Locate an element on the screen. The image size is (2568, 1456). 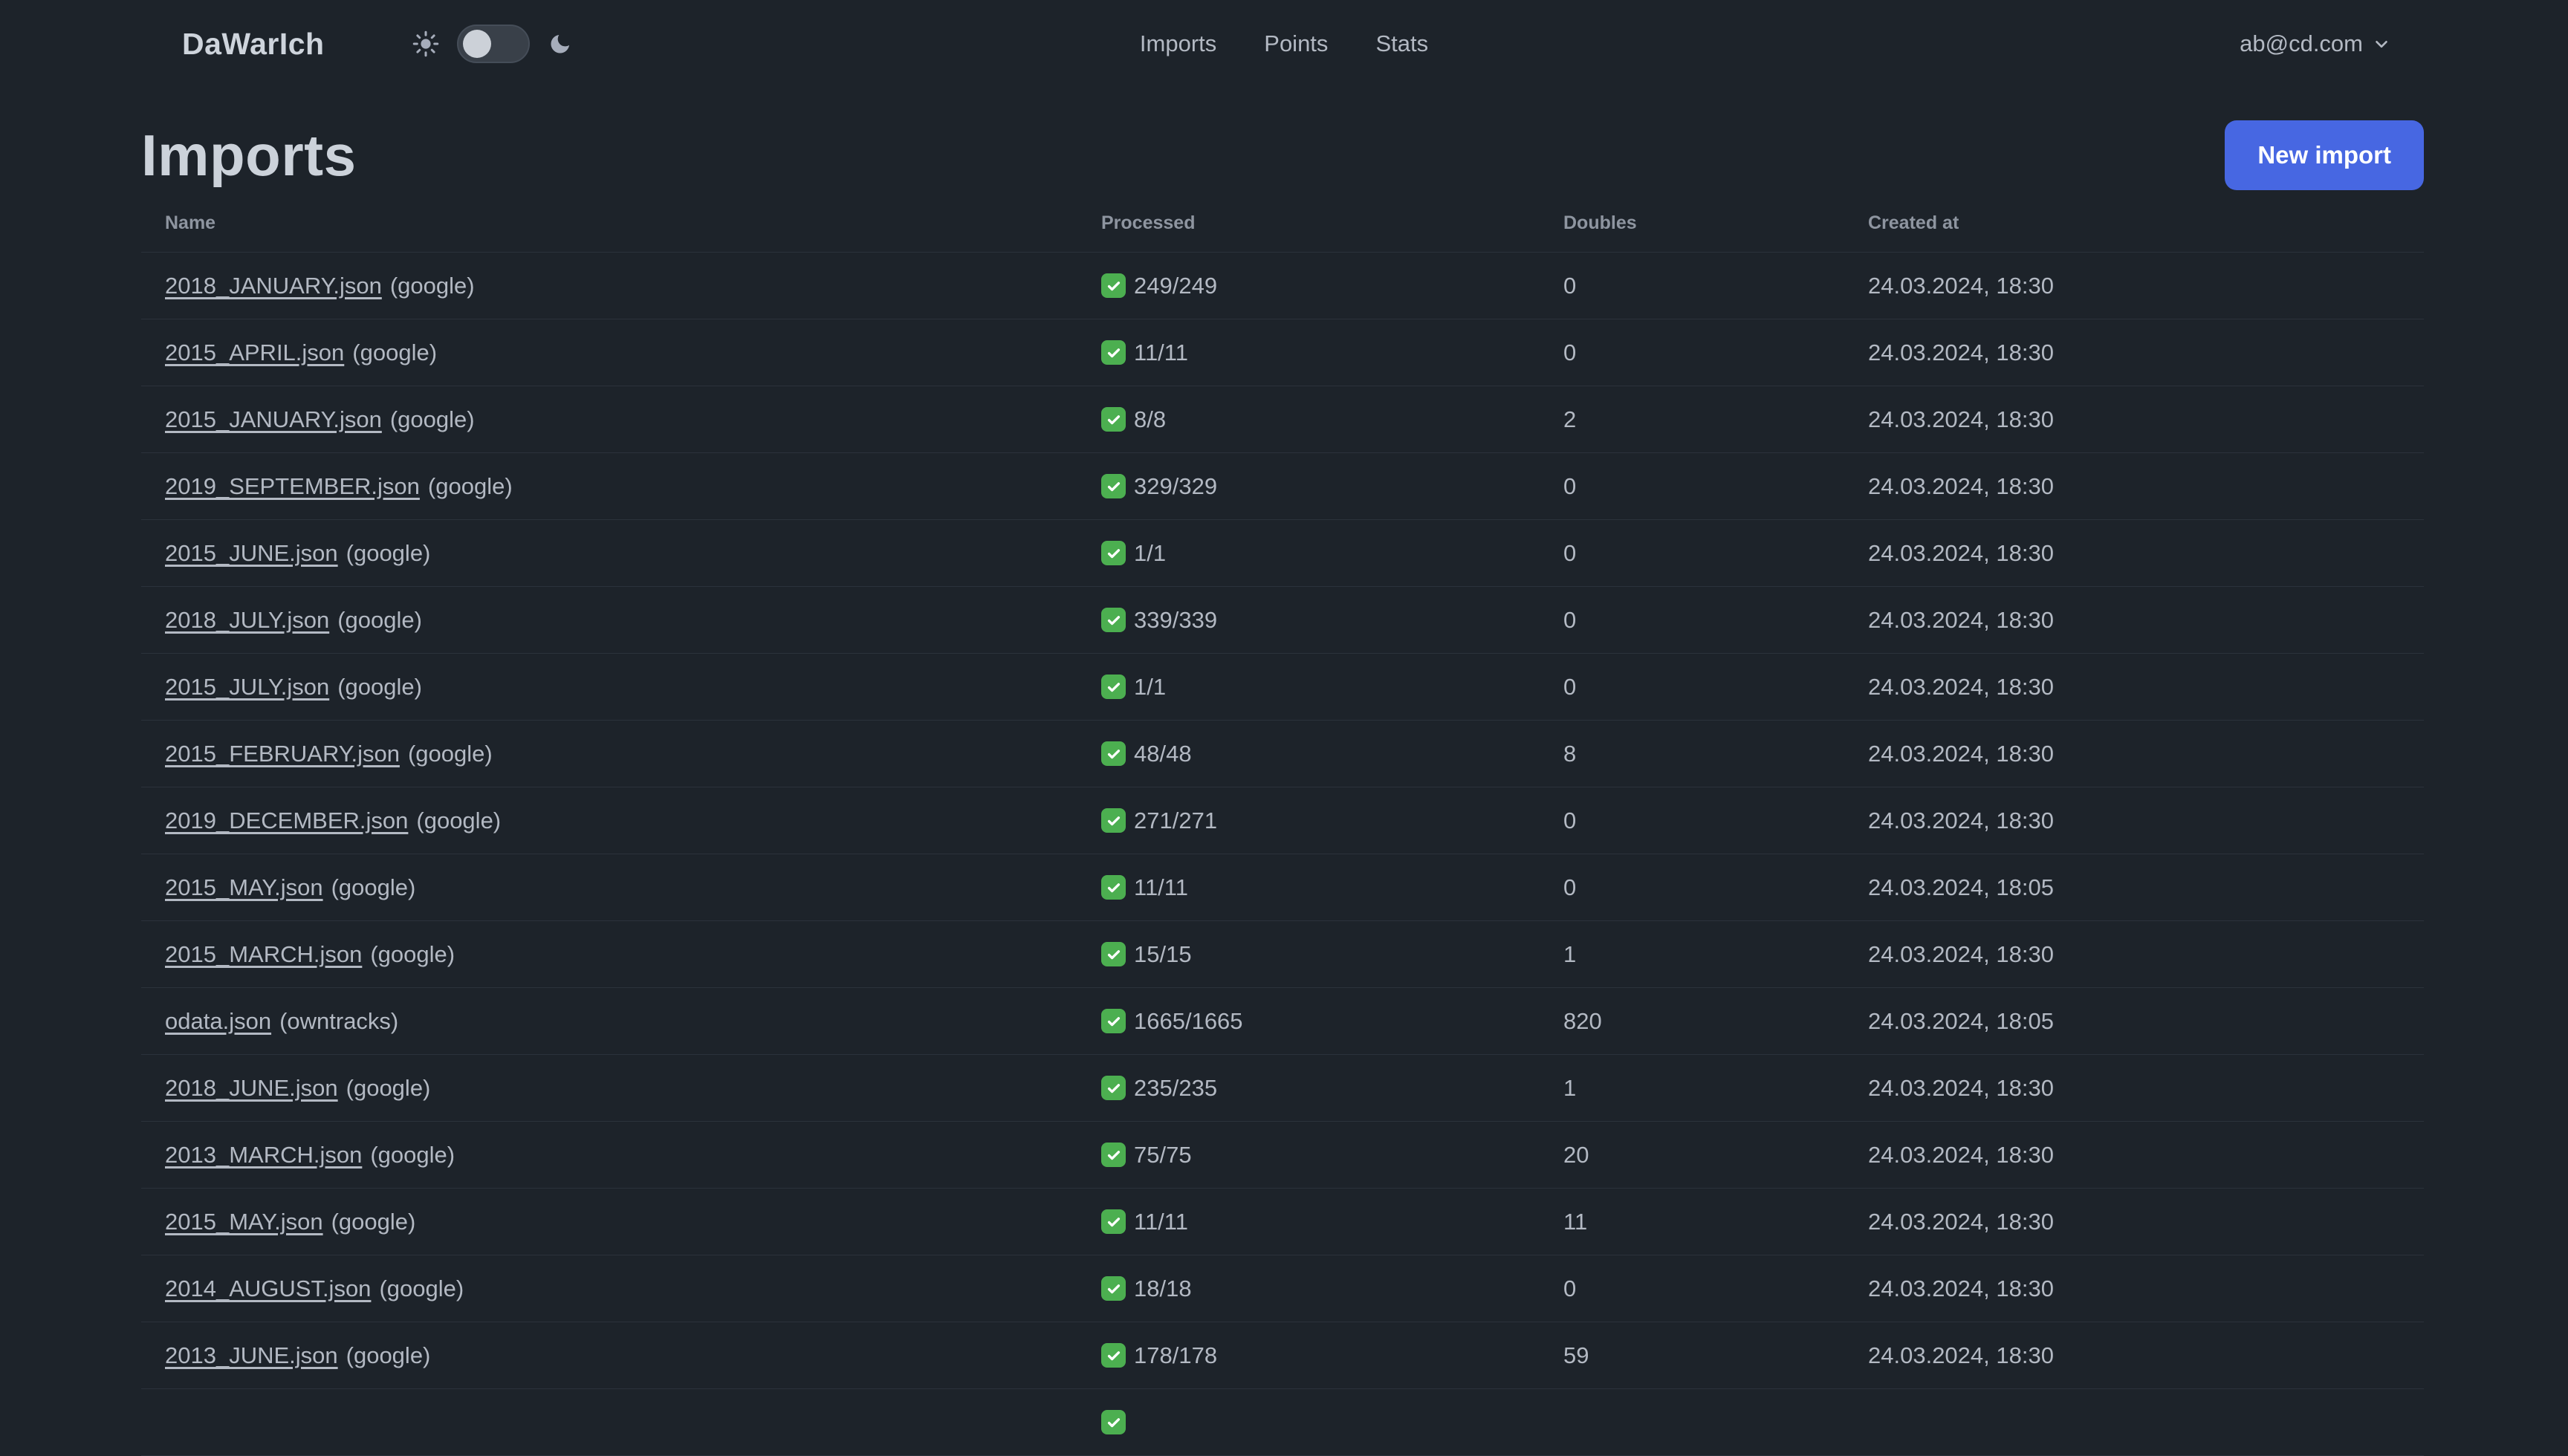
import-file-link: 2014_AUGUST.json is located at coordinates (268, 1288).